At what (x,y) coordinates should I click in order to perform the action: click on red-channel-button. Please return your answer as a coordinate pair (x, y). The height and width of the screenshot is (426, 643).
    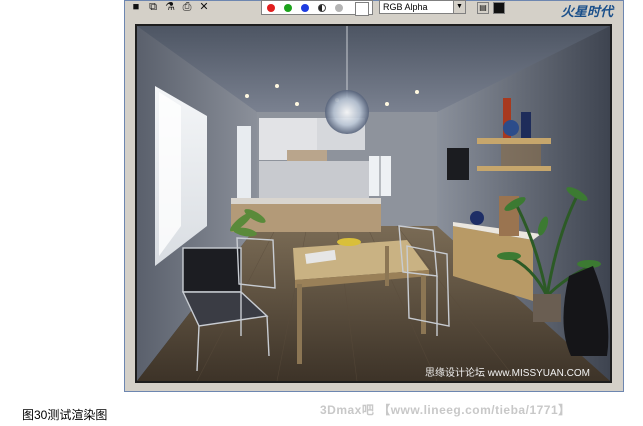
    Looking at the image, I should click on (271, 8).